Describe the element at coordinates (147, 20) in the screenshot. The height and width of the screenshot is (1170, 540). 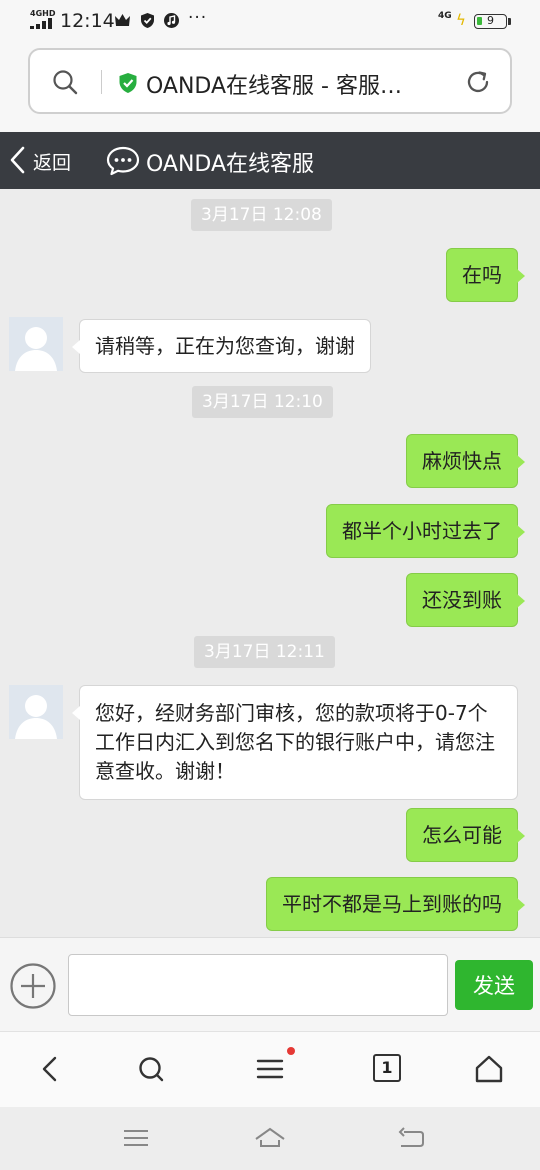
I see `shield-status-icon` at that location.